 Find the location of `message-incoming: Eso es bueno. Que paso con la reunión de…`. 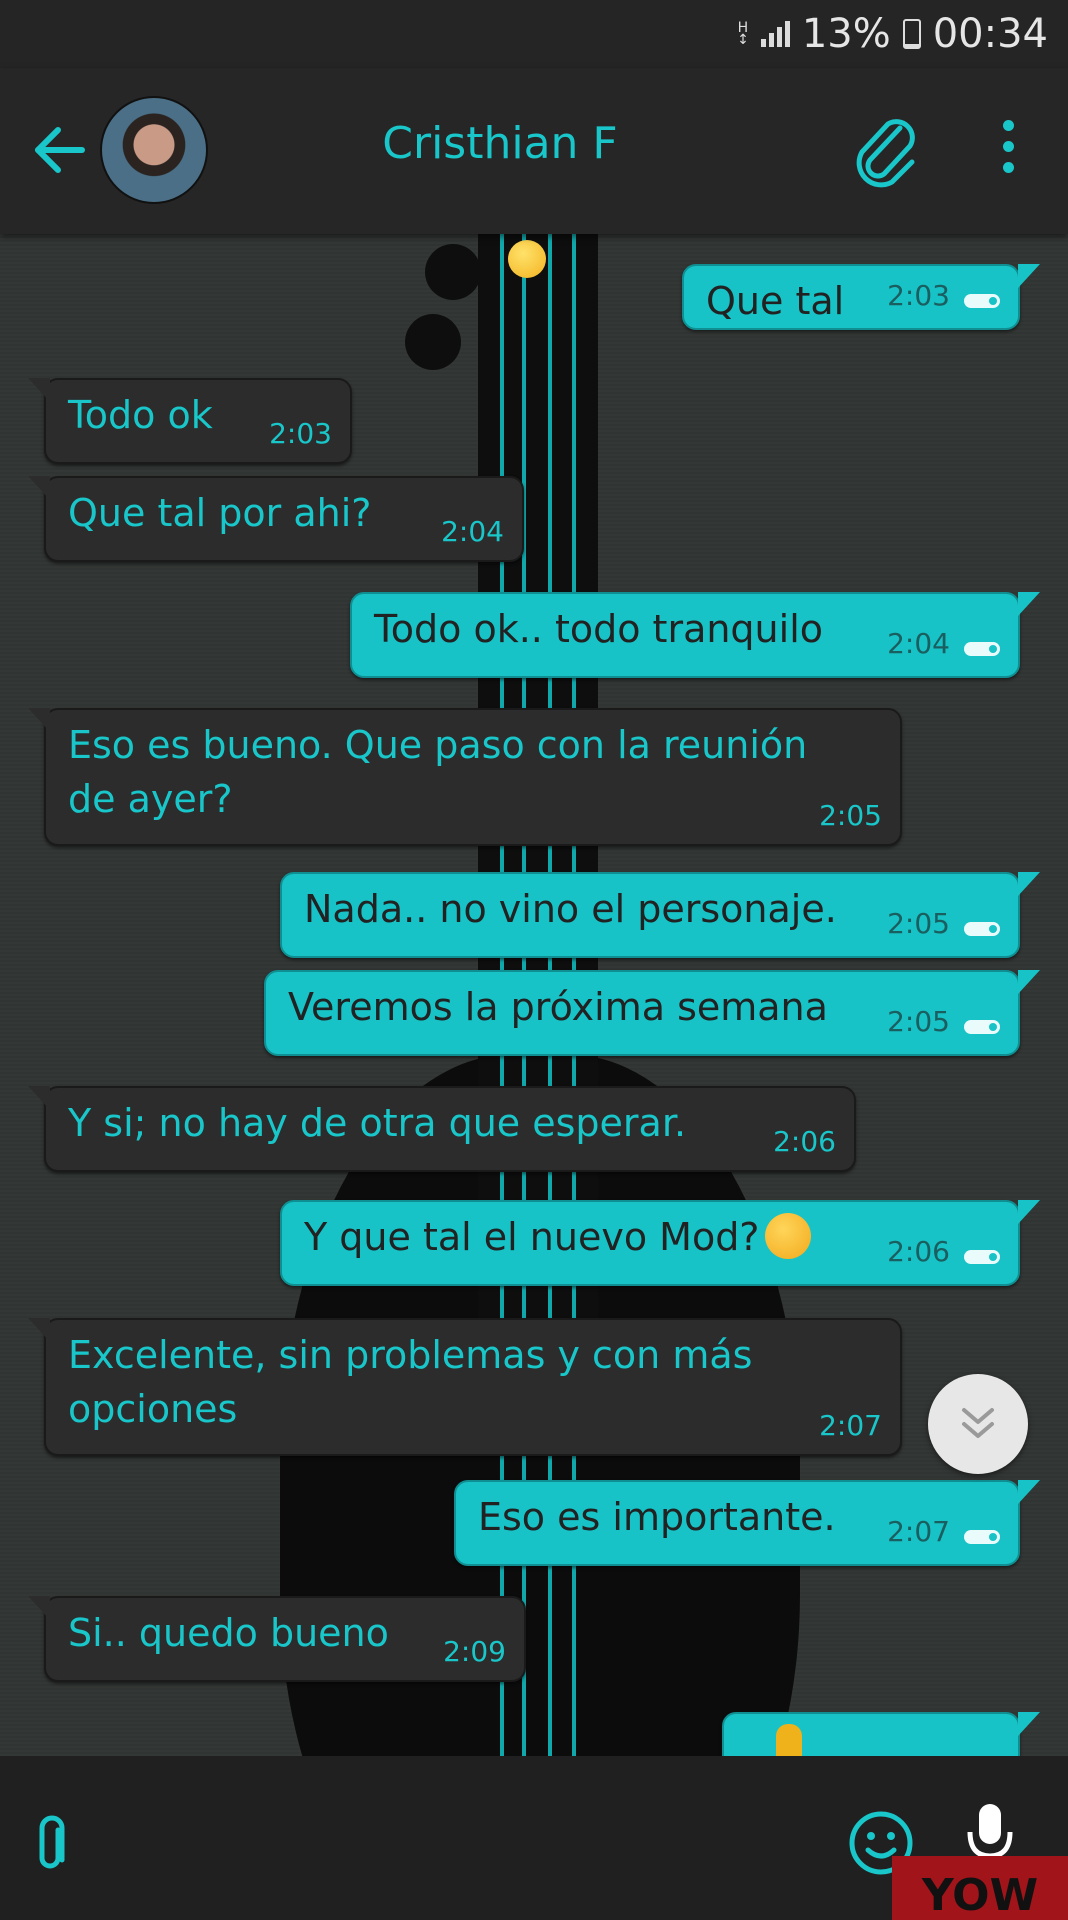

message-incoming: Eso es bueno. Que paso con la reunión de… is located at coordinates (465, 777).